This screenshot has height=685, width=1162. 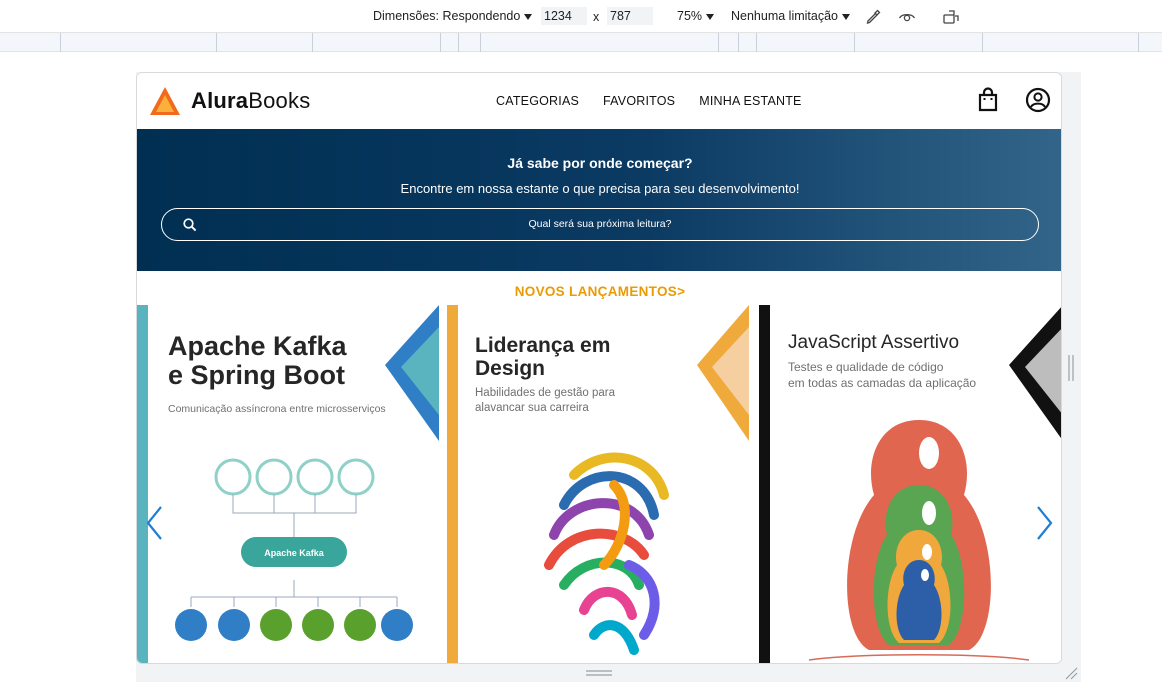 I want to click on book-title: JavaScript Assertivo, so click(x=874, y=342).